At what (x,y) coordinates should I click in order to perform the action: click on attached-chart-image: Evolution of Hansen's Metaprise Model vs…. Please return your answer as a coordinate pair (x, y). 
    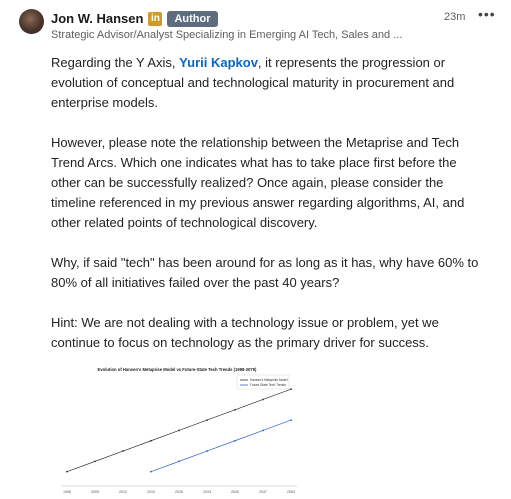
    Looking at the image, I should click on (177, 430).